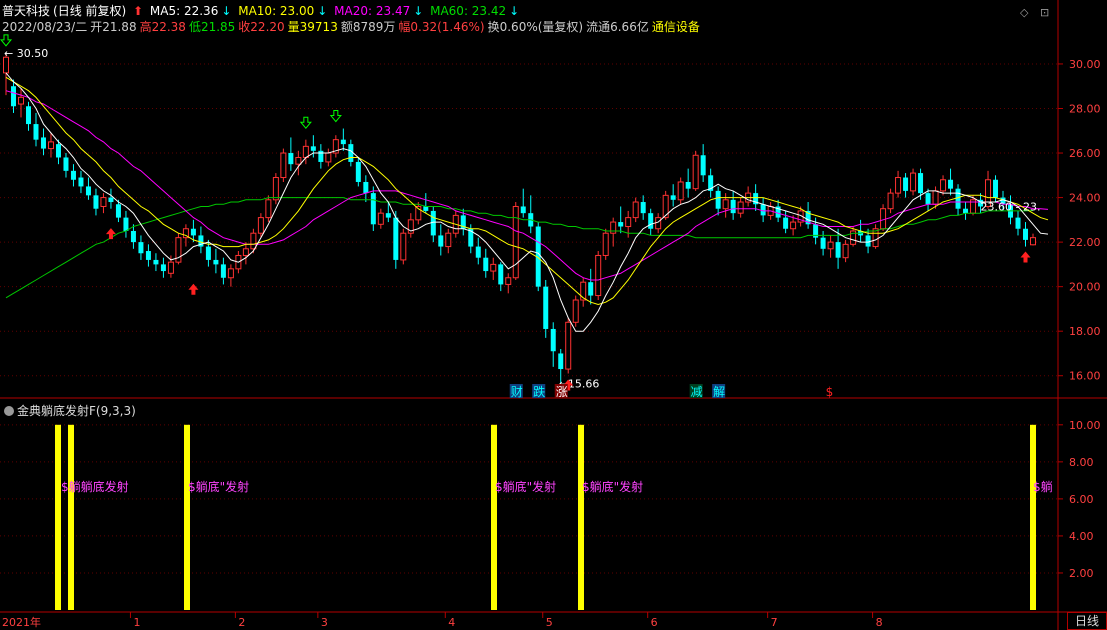 This screenshot has height=630, width=1107. What do you see at coordinates (138, 11) in the screenshot?
I see `up-arrow-icon: ⬆` at bounding box center [138, 11].